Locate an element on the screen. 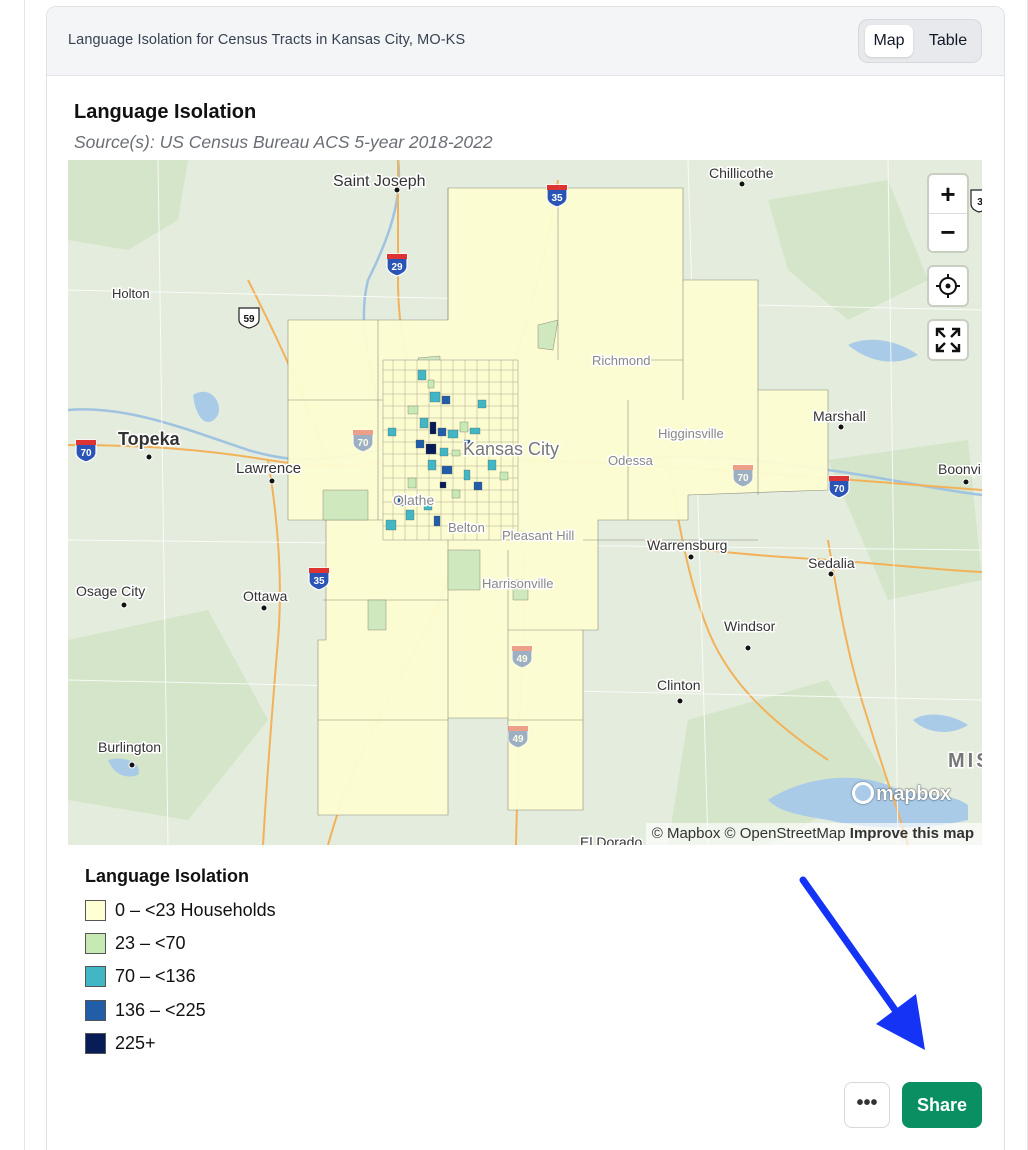 This screenshot has height=1150, width=1028. us-route-shield: 59 is located at coordinates (249, 318).